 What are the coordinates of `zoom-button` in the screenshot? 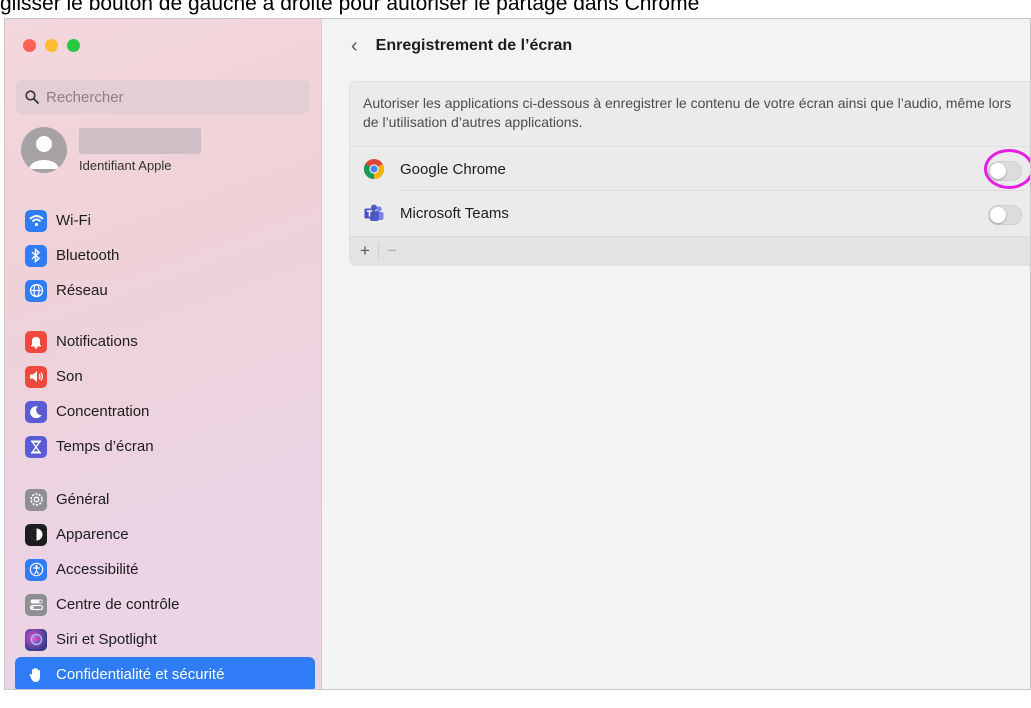 It's located at (73, 45).